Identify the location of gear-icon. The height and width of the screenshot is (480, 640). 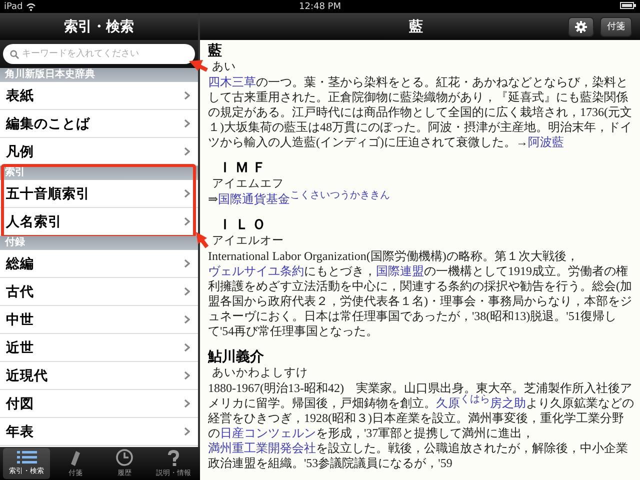
(581, 26).